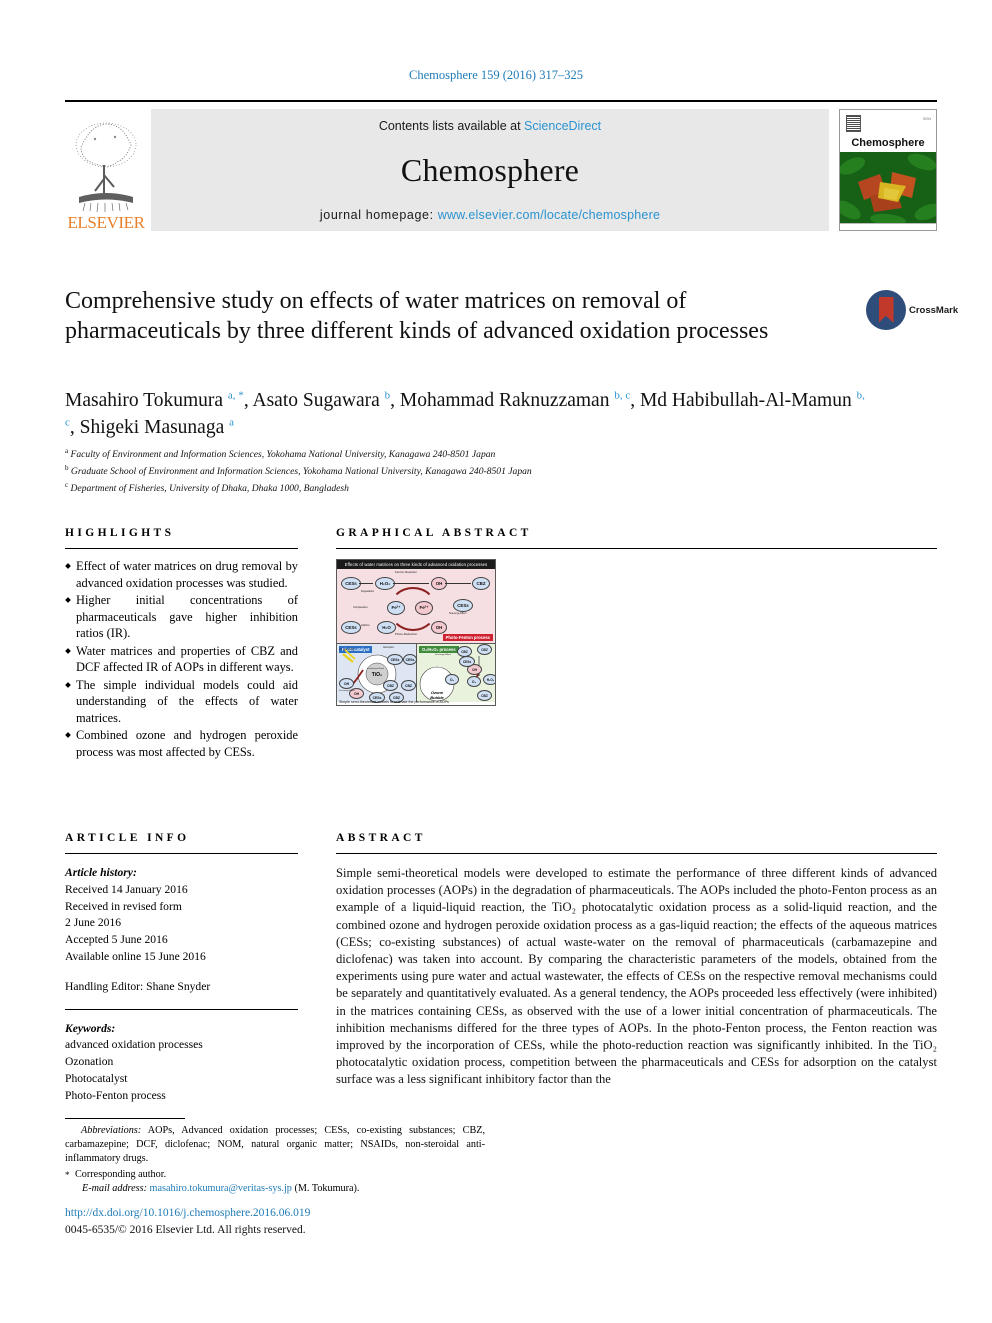 This screenshot has width=992, height=1323. Describe the element at coordinates (327, 1189) in the screenshot. I see `email-suffix: (M. Tokumura).` at that location.